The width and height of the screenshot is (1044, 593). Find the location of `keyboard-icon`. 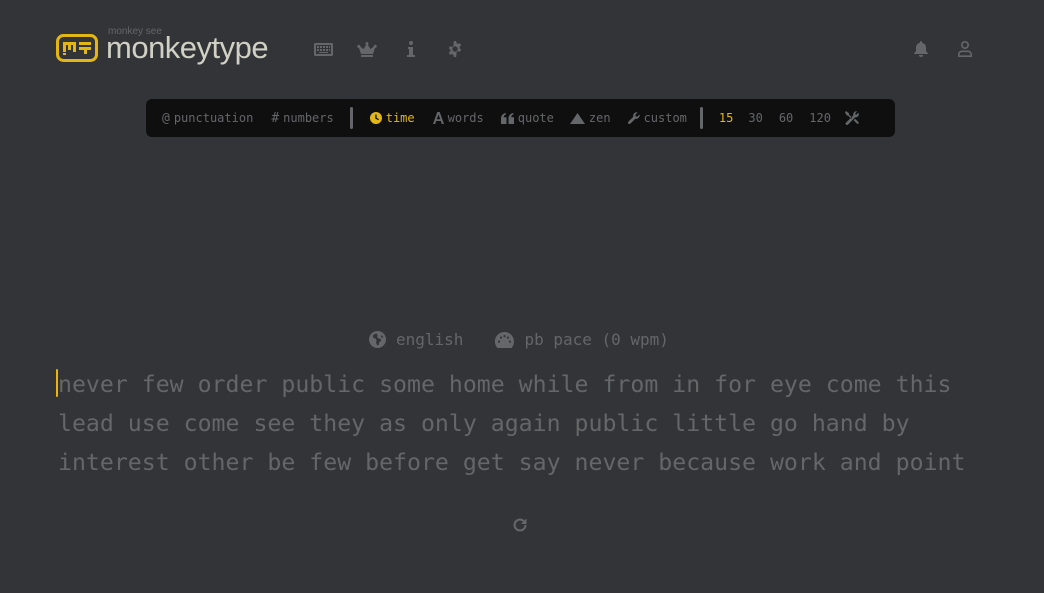

keyboard-icon is located at coordinates (323, 49).